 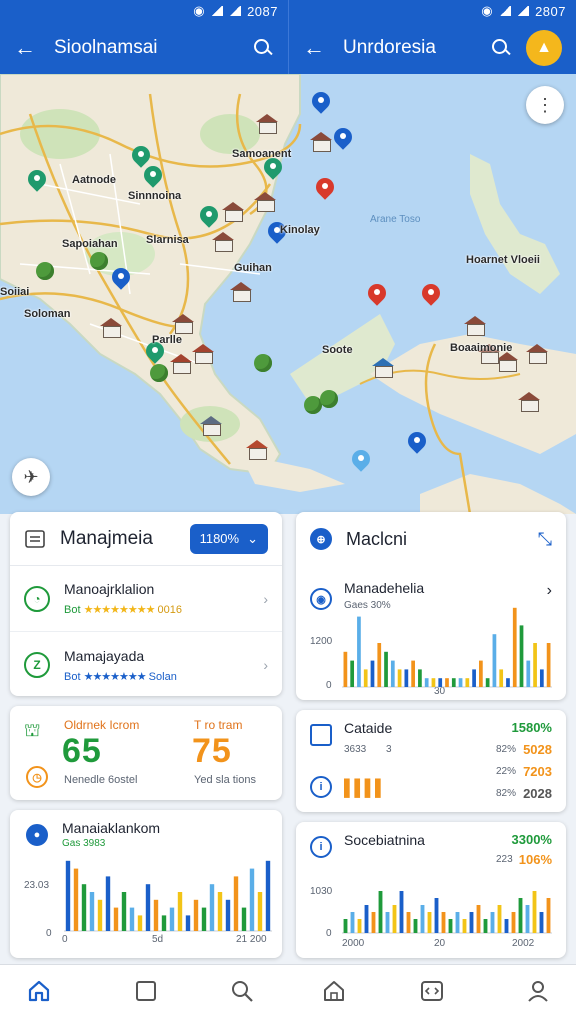 What do you see at coordinates (162, 676) in the screenshot?
I see `list-item-sub: Solan` at bounding box center [162, 676].